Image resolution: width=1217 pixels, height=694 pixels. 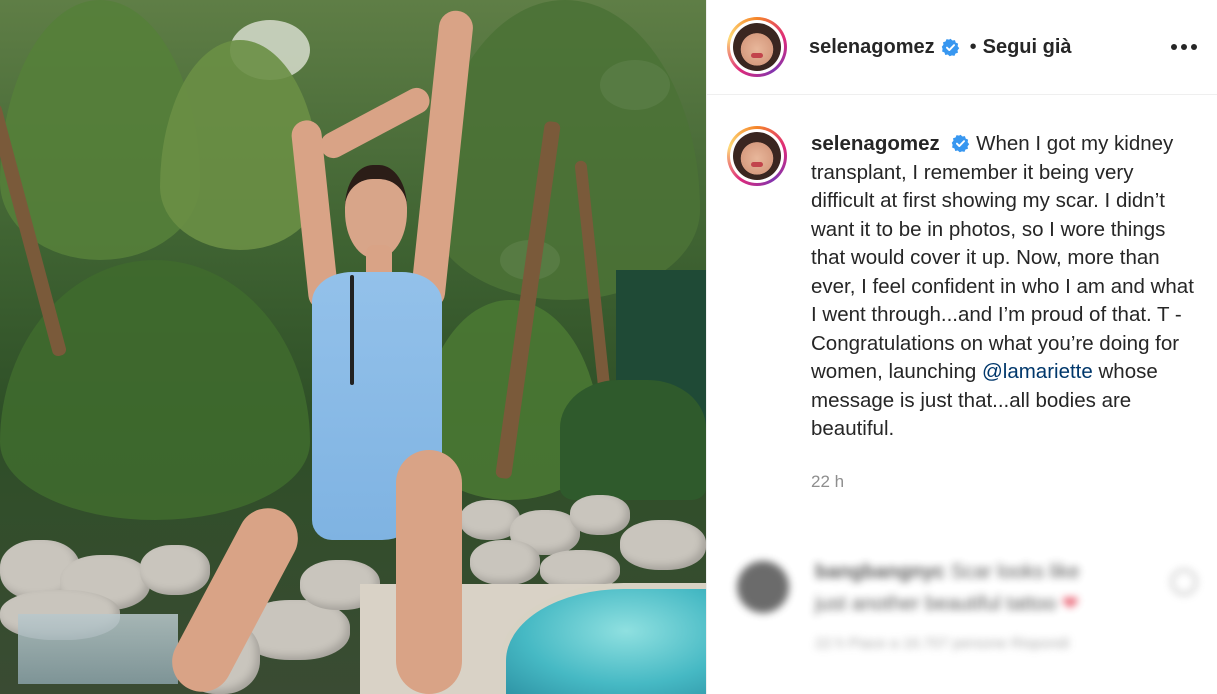 I want to click on comment-meta: 22 h Piace a 16.707 persone Rispondi, so click(x=942, y=643).